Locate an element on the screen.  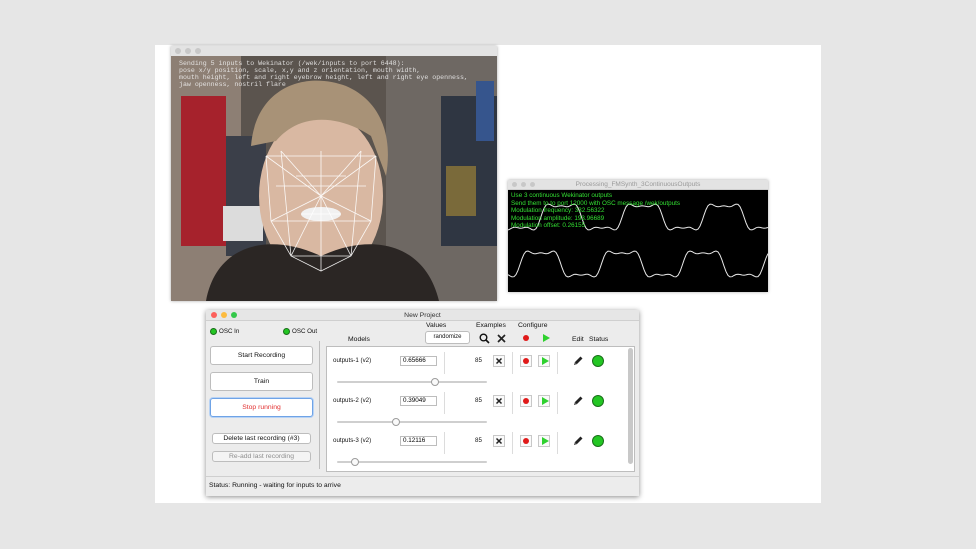
model-slider-thumb is located at coordinates (395, 422).